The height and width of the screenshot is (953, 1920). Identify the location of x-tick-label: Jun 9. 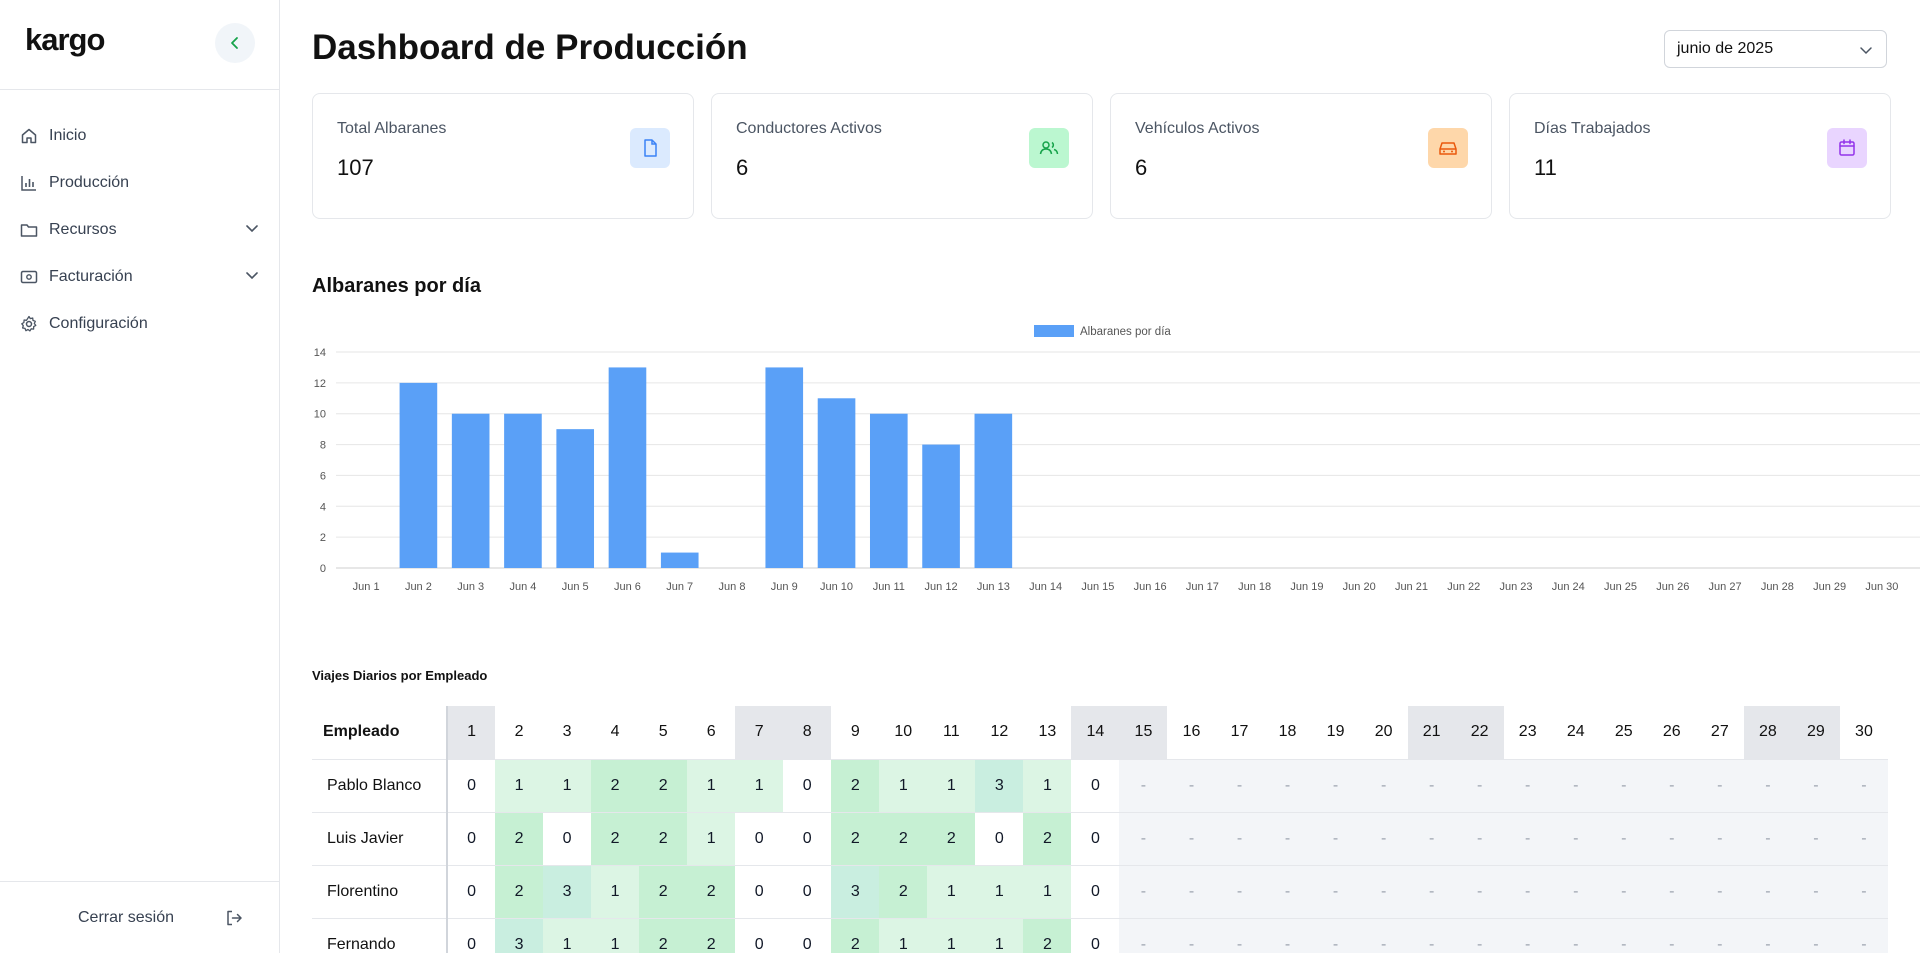
(784, 587).